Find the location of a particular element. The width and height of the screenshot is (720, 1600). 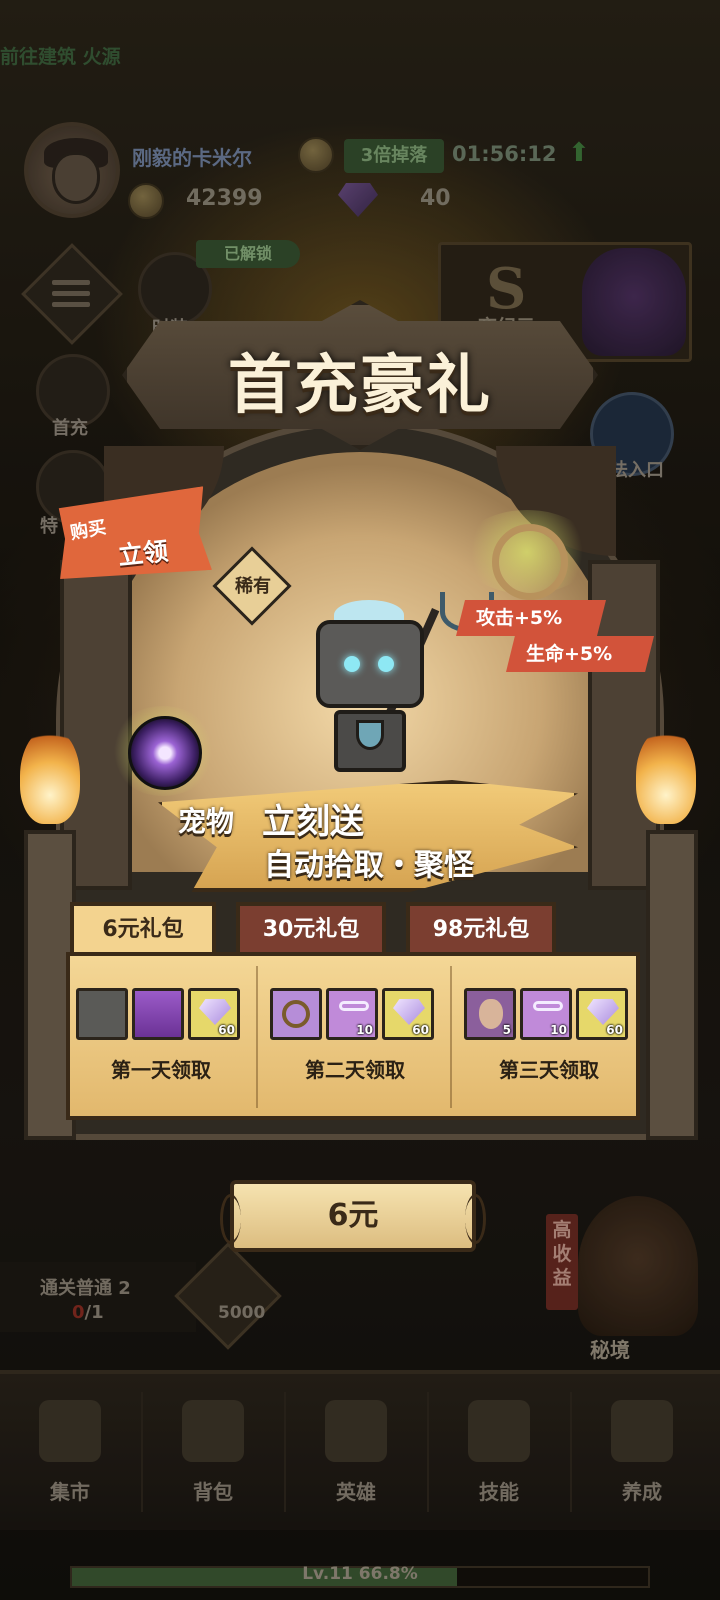

shield-icon is located at coordinates (370, 735).